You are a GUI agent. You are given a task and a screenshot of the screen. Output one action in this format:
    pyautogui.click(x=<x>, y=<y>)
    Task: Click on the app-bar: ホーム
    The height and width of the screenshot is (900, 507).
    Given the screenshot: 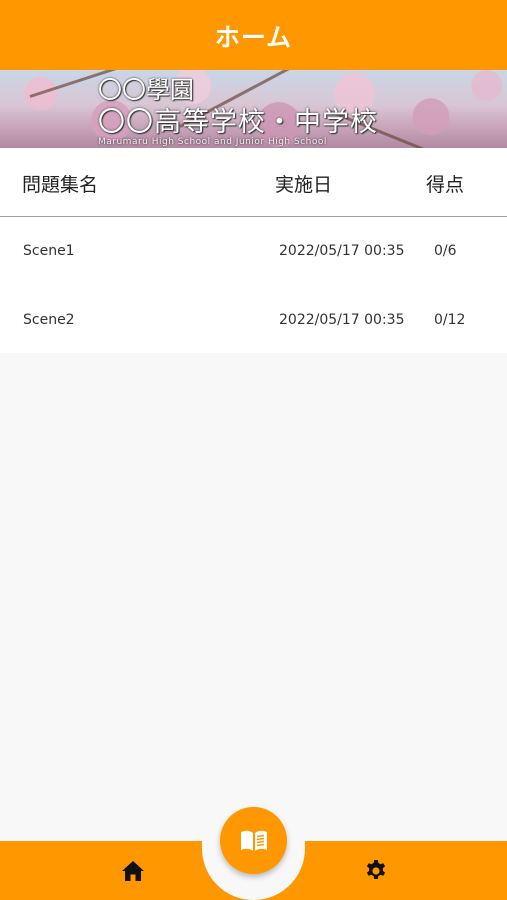 What is the action you would take?
    pyautogui.click(x=253, y=35)
    